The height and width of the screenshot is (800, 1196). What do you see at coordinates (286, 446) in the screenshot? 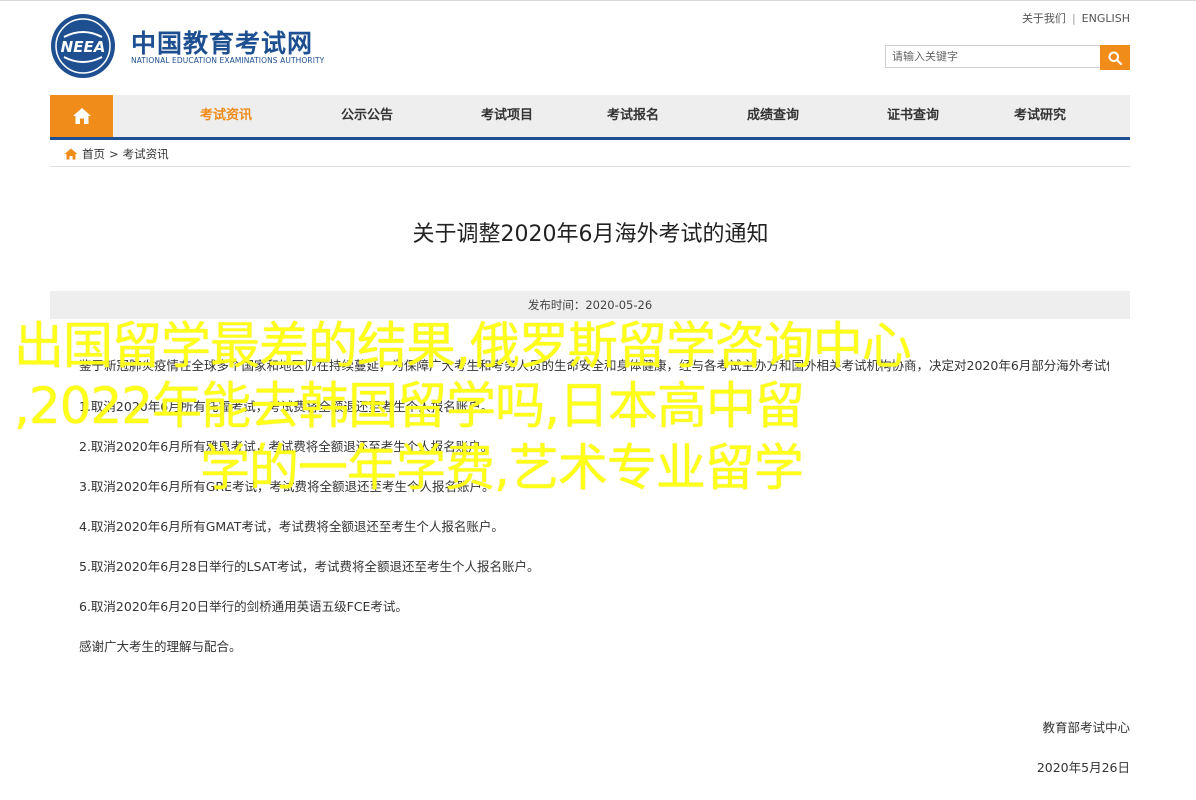
I see `article-item-2: 2.取消2020年6月所有雅思考试，考试费将全额退还至考生个人报名账户。` at bounding box center [286, 446].